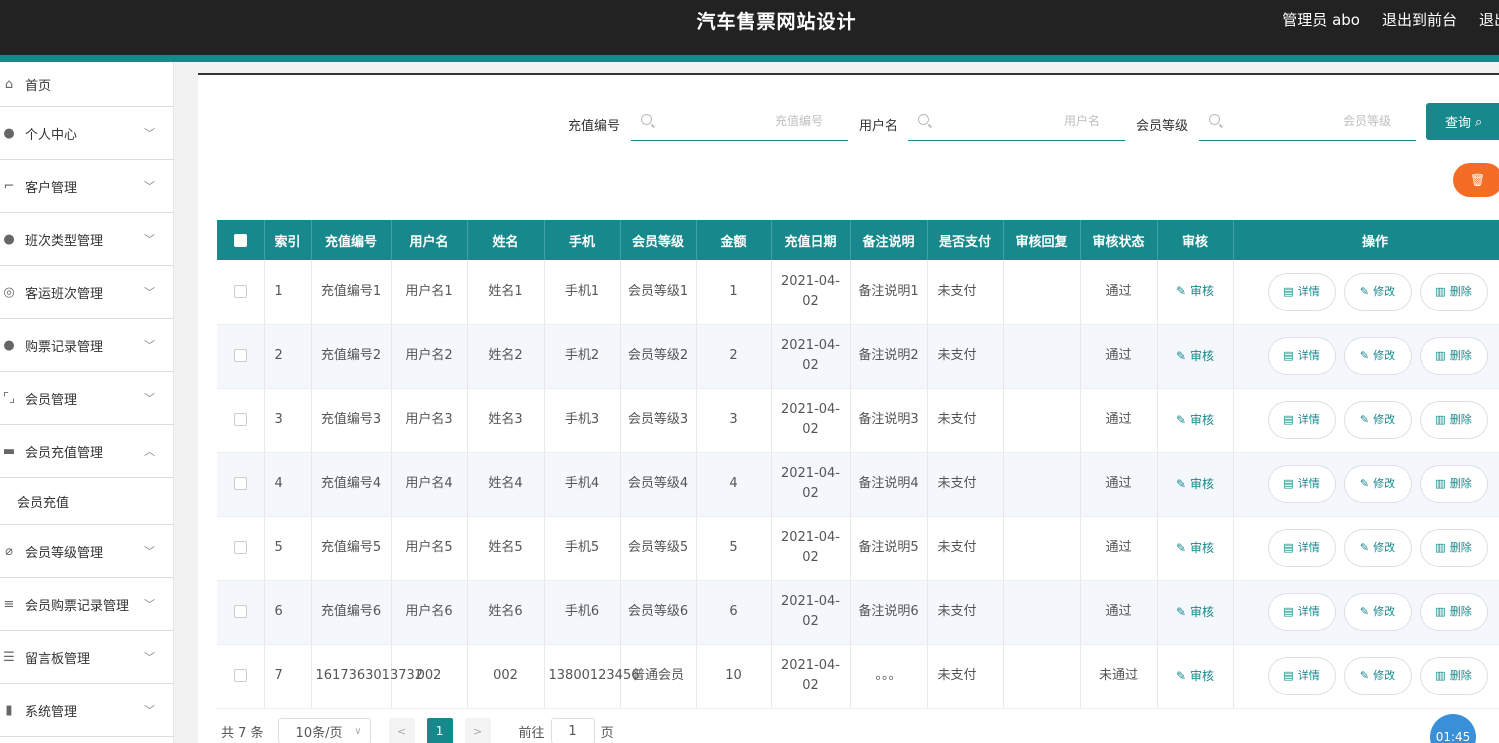 The image size is (1499, 743). What do you see at coordinates (1310, 121) in the screenshot?
I see `member-level-input` at bounding box center [1310, 121].